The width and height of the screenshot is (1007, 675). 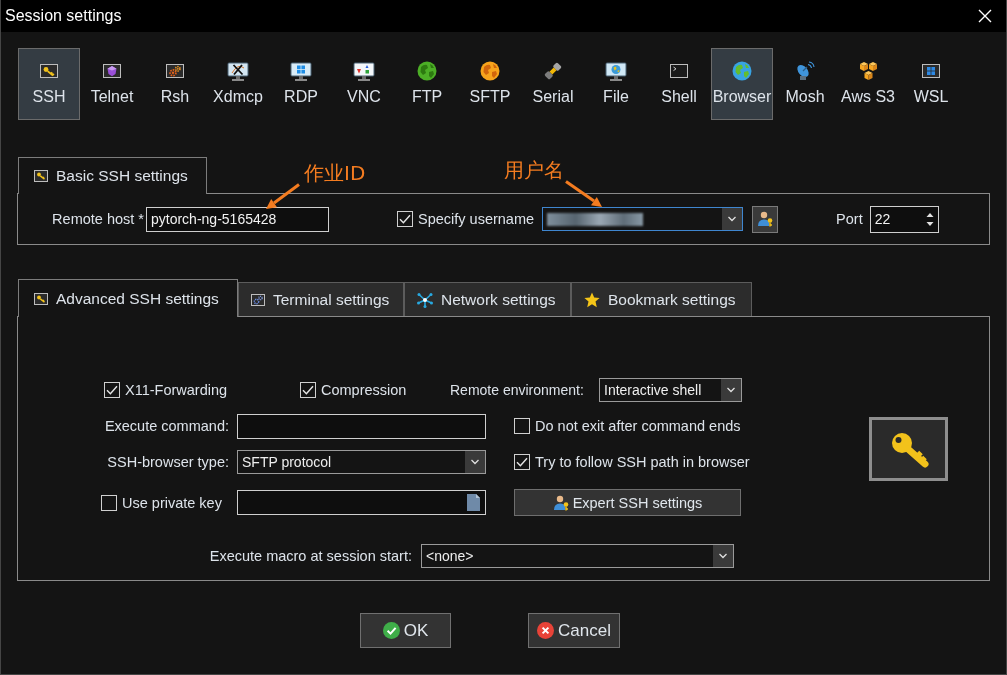 I want to click on tab: Bookmark settings, so click(x=661, y=299).